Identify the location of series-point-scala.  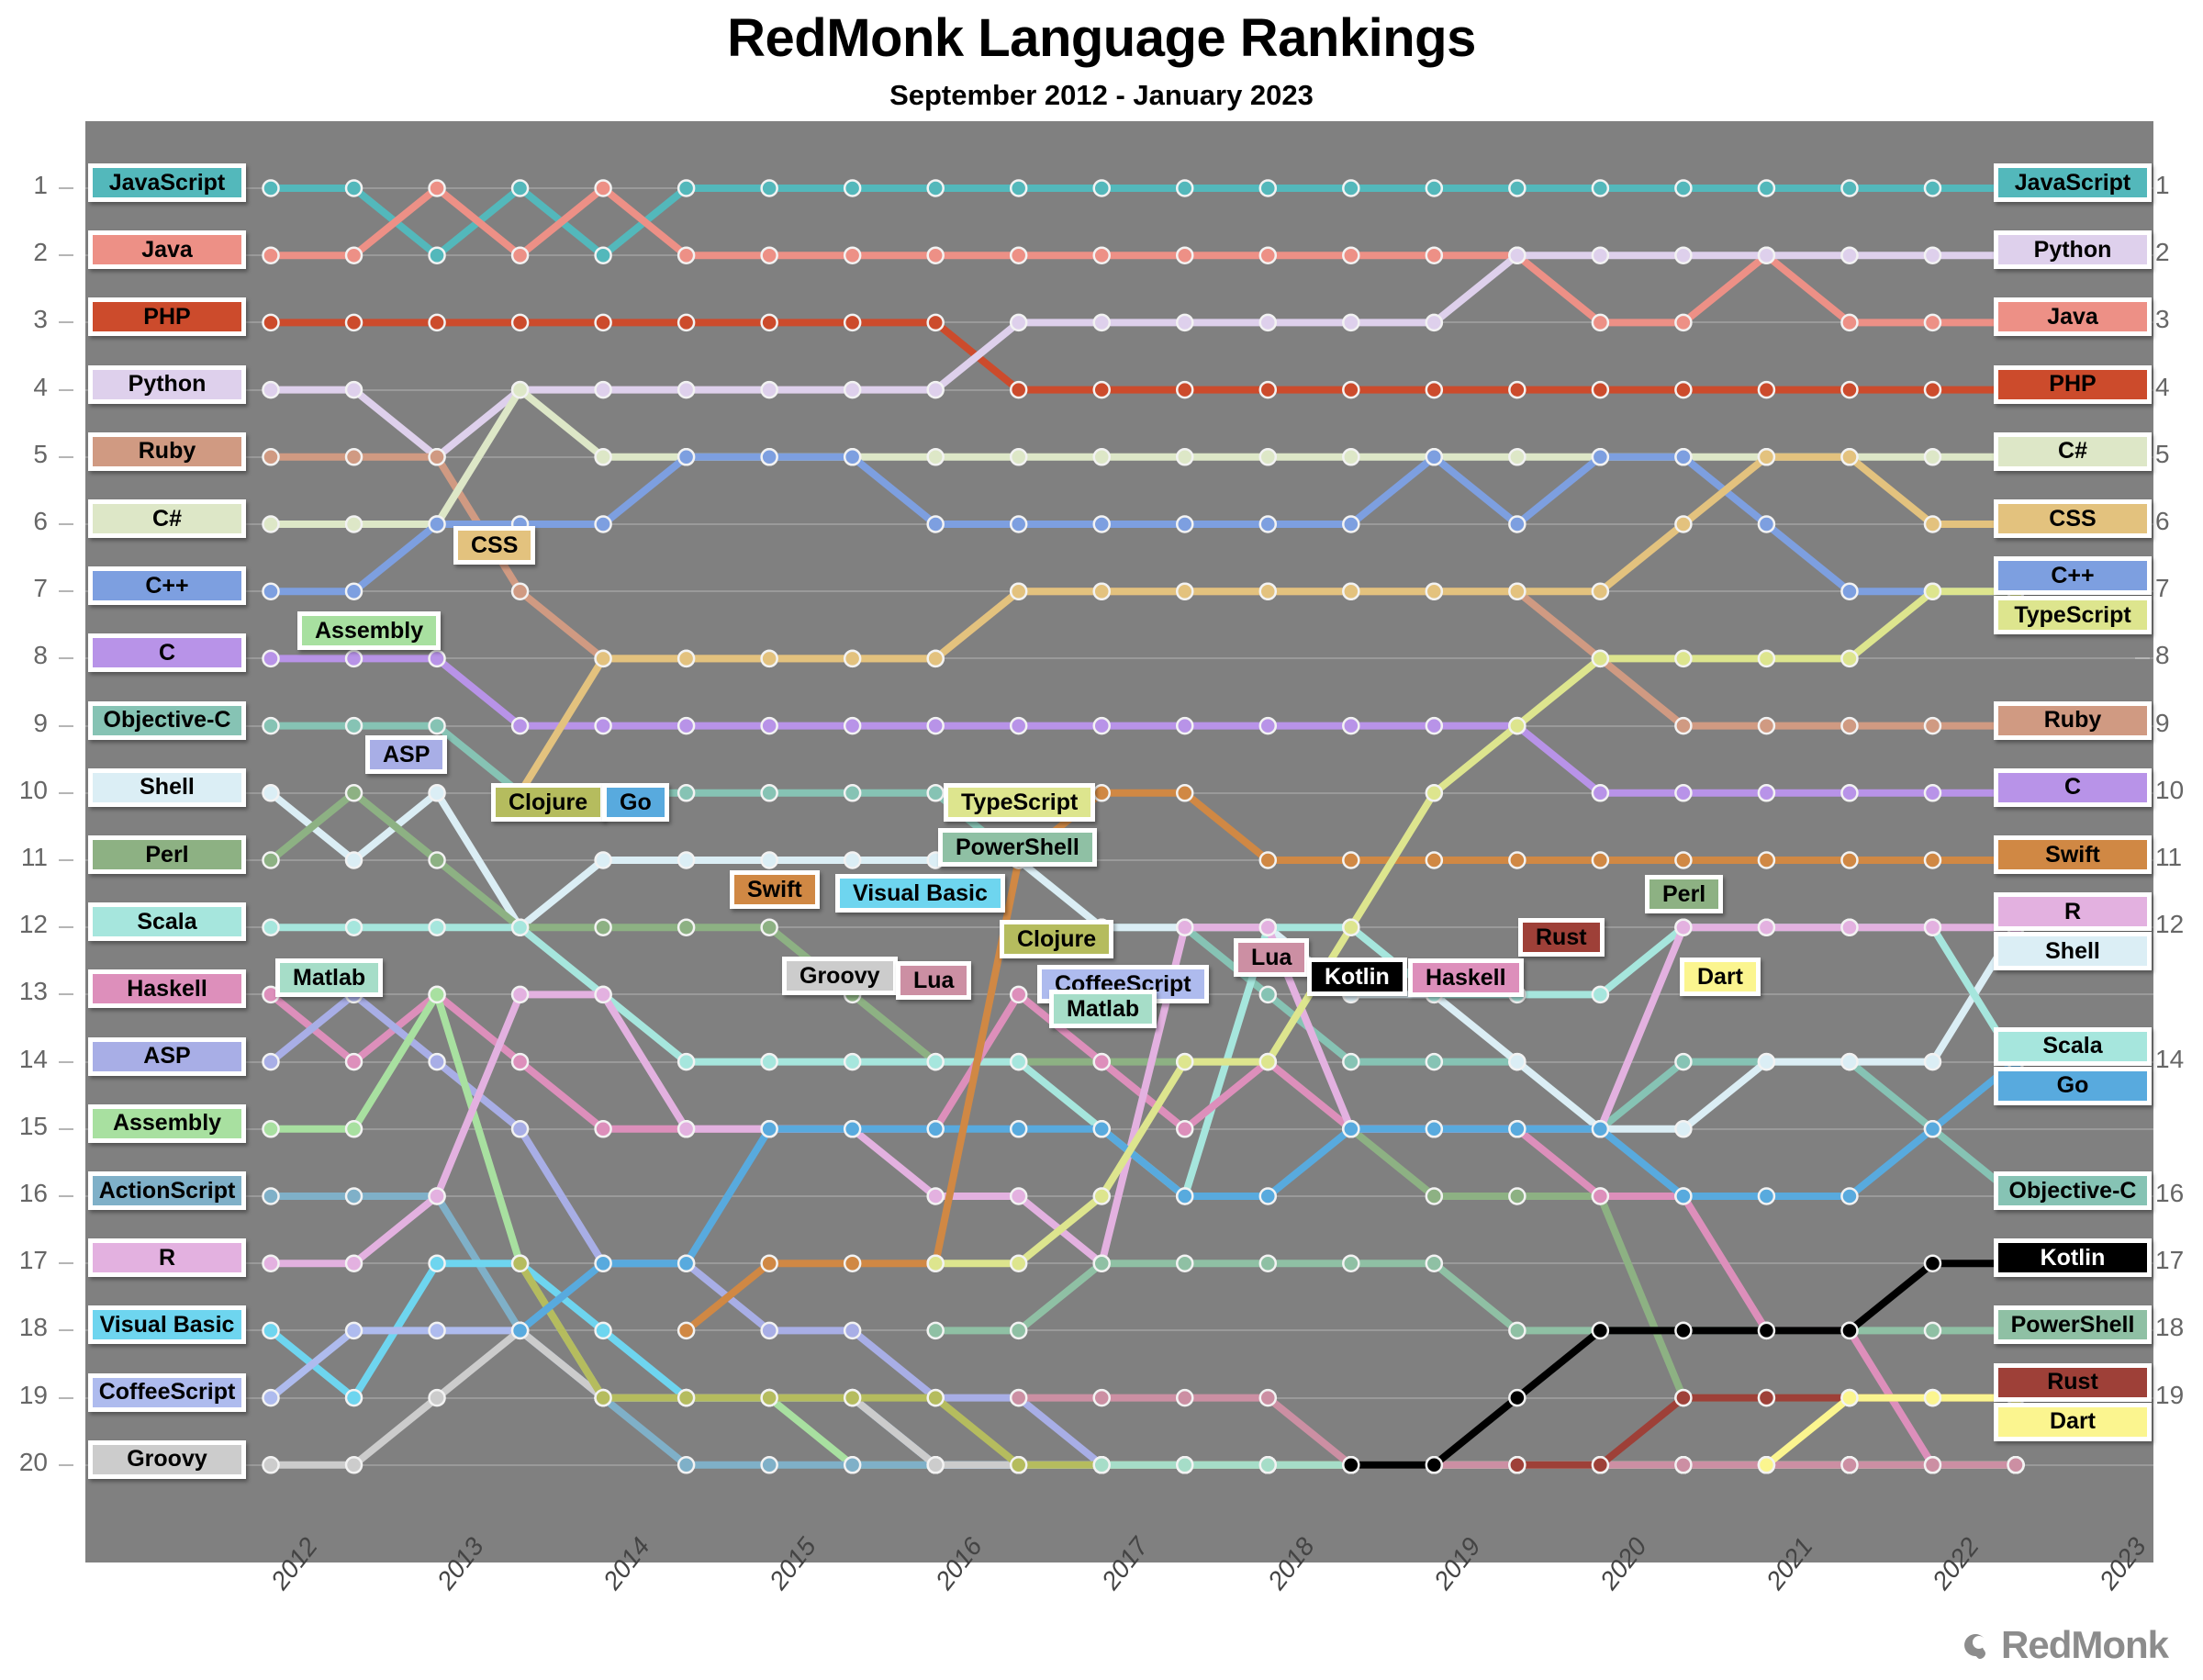
(520, 927).